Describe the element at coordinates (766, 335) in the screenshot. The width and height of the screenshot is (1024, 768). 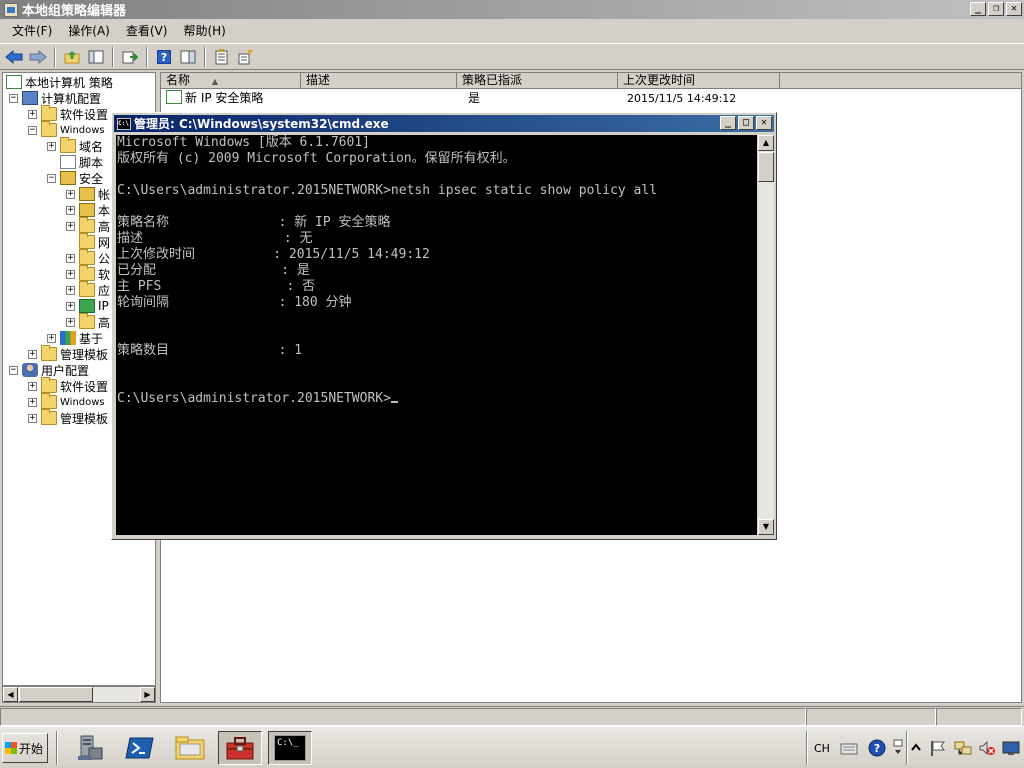
I see `cmd-vertical-scrollbar: ▲ ▼` at that location.